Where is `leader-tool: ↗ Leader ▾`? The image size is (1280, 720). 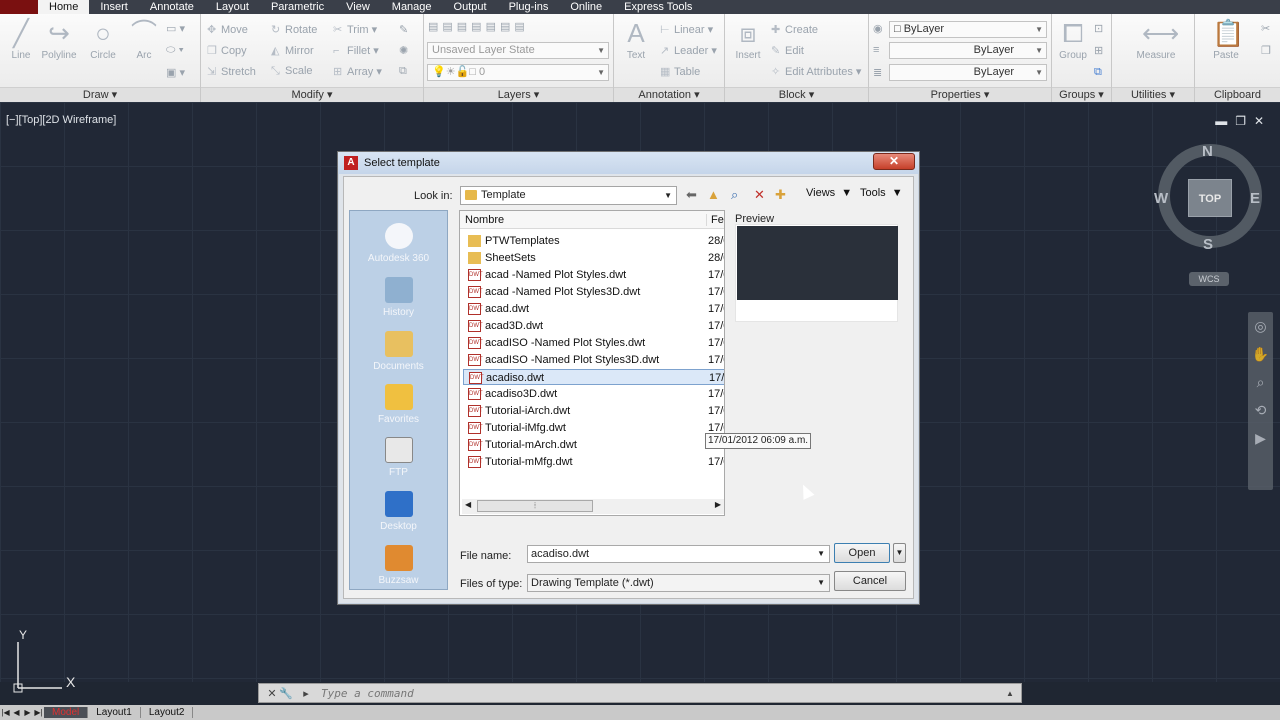 leader-tool: ↗ Leader ▾ is located at coordinates (688, 50).